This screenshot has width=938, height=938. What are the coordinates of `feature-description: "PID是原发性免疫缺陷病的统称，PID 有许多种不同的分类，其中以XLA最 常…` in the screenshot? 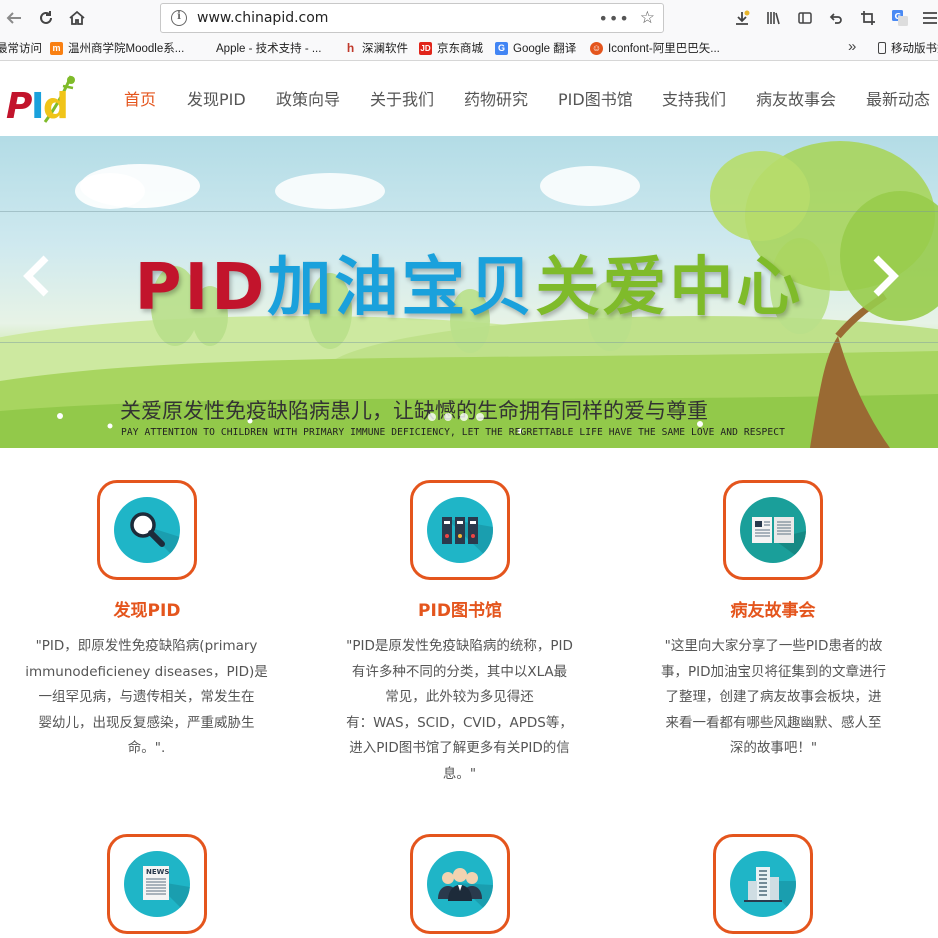 It's located at (459, 710).